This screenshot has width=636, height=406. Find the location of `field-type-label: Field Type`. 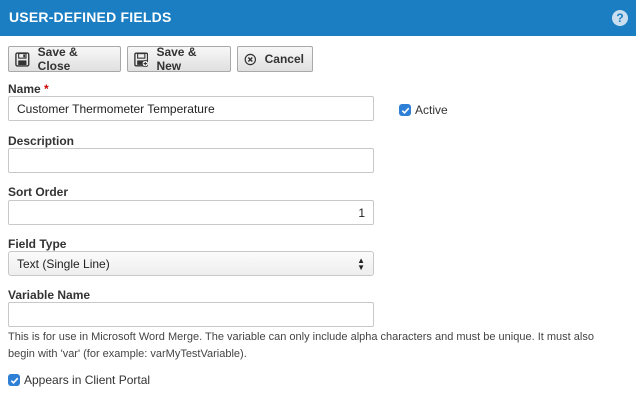

field-type-label: Field Type is located at coordinates (37, 244).